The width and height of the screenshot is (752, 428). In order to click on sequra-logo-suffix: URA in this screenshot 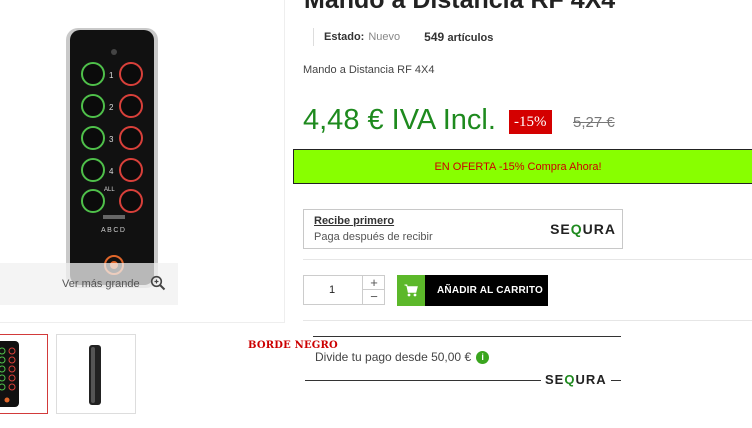, I will do `click(599, 229)`.